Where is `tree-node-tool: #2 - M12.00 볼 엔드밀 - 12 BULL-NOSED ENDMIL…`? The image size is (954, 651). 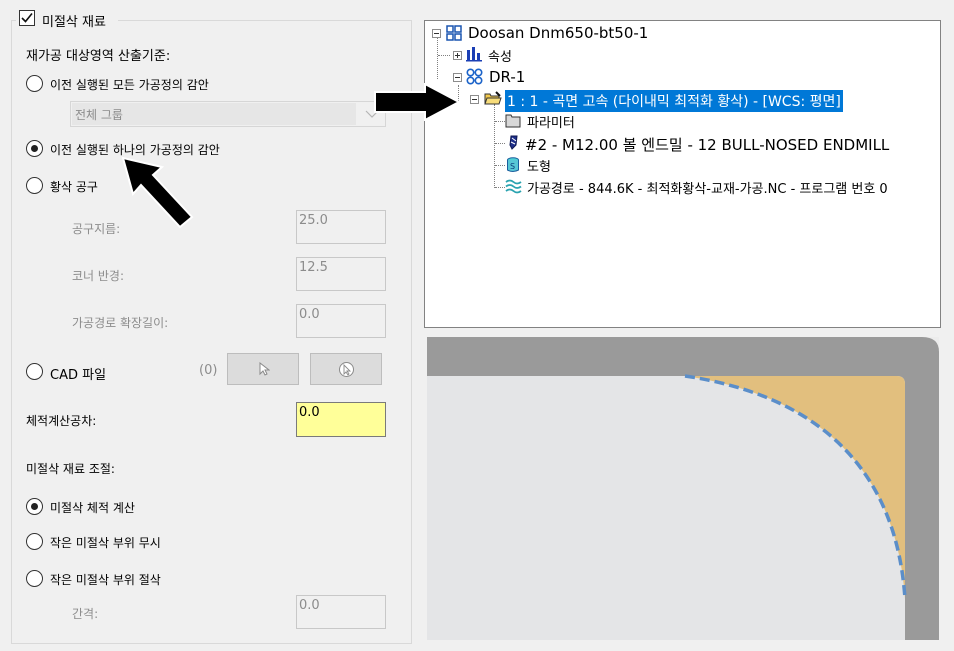 tree-node-tool: #2 - M12.00 볼 엔드밀 - 12 BULL-NOSED ENDMIL… is located at coordinates (707, 144).